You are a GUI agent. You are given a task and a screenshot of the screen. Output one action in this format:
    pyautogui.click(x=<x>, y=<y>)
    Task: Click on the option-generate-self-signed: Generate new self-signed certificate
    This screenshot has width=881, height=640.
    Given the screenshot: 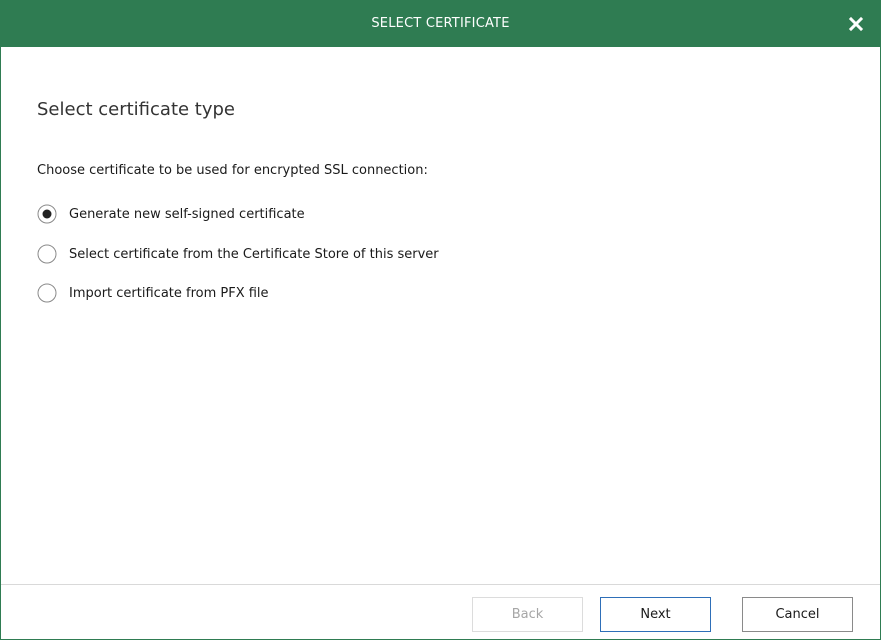 What is the action you would take?
    pyautogui.click(x=171, y=214)
    